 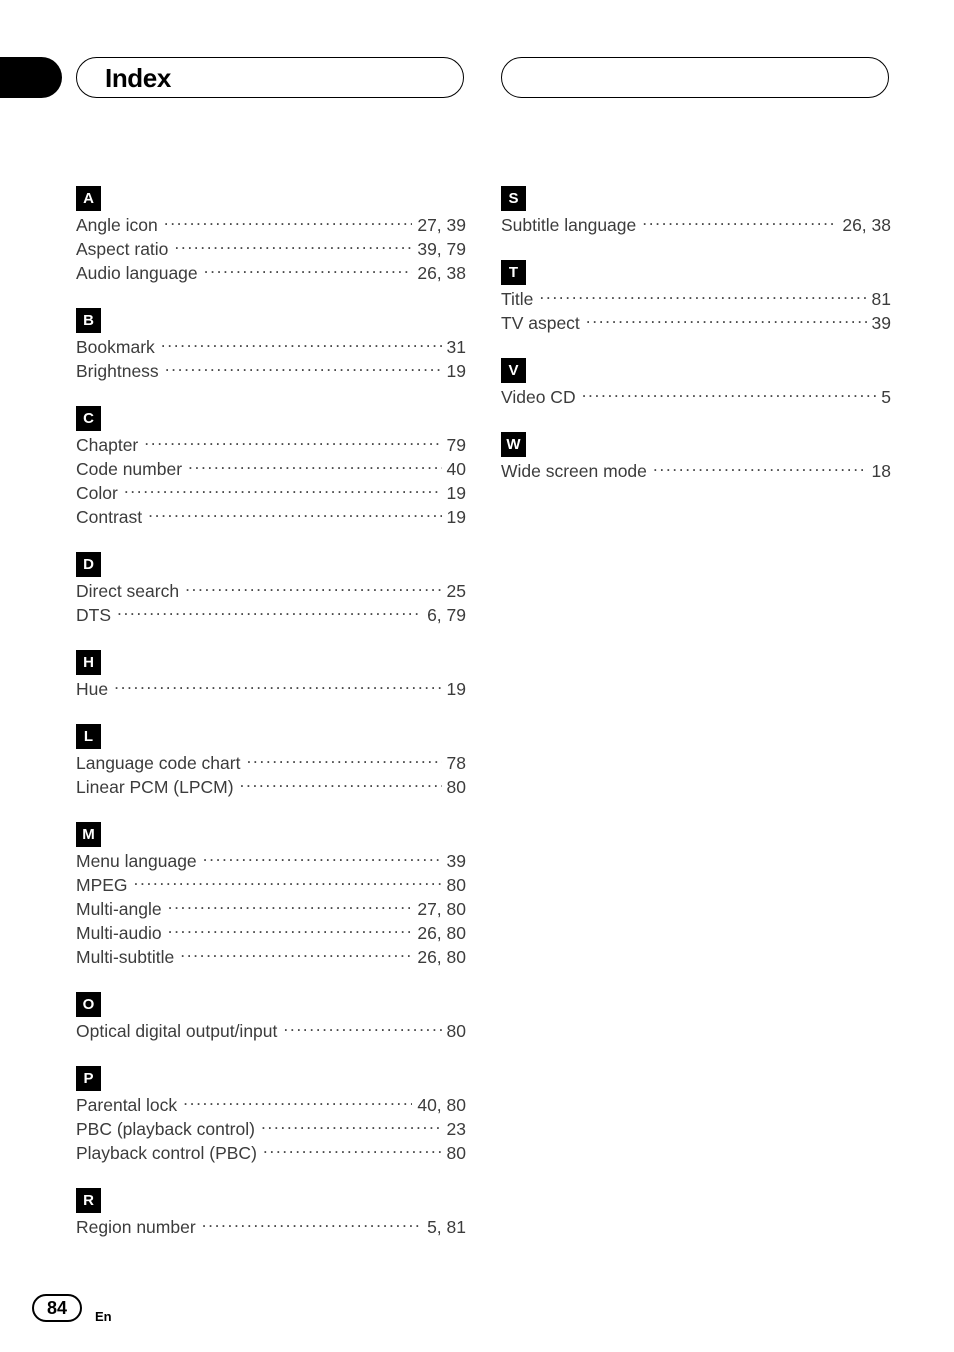 I want to click on index-entry: Hue 19, so click(x=271, y=689).